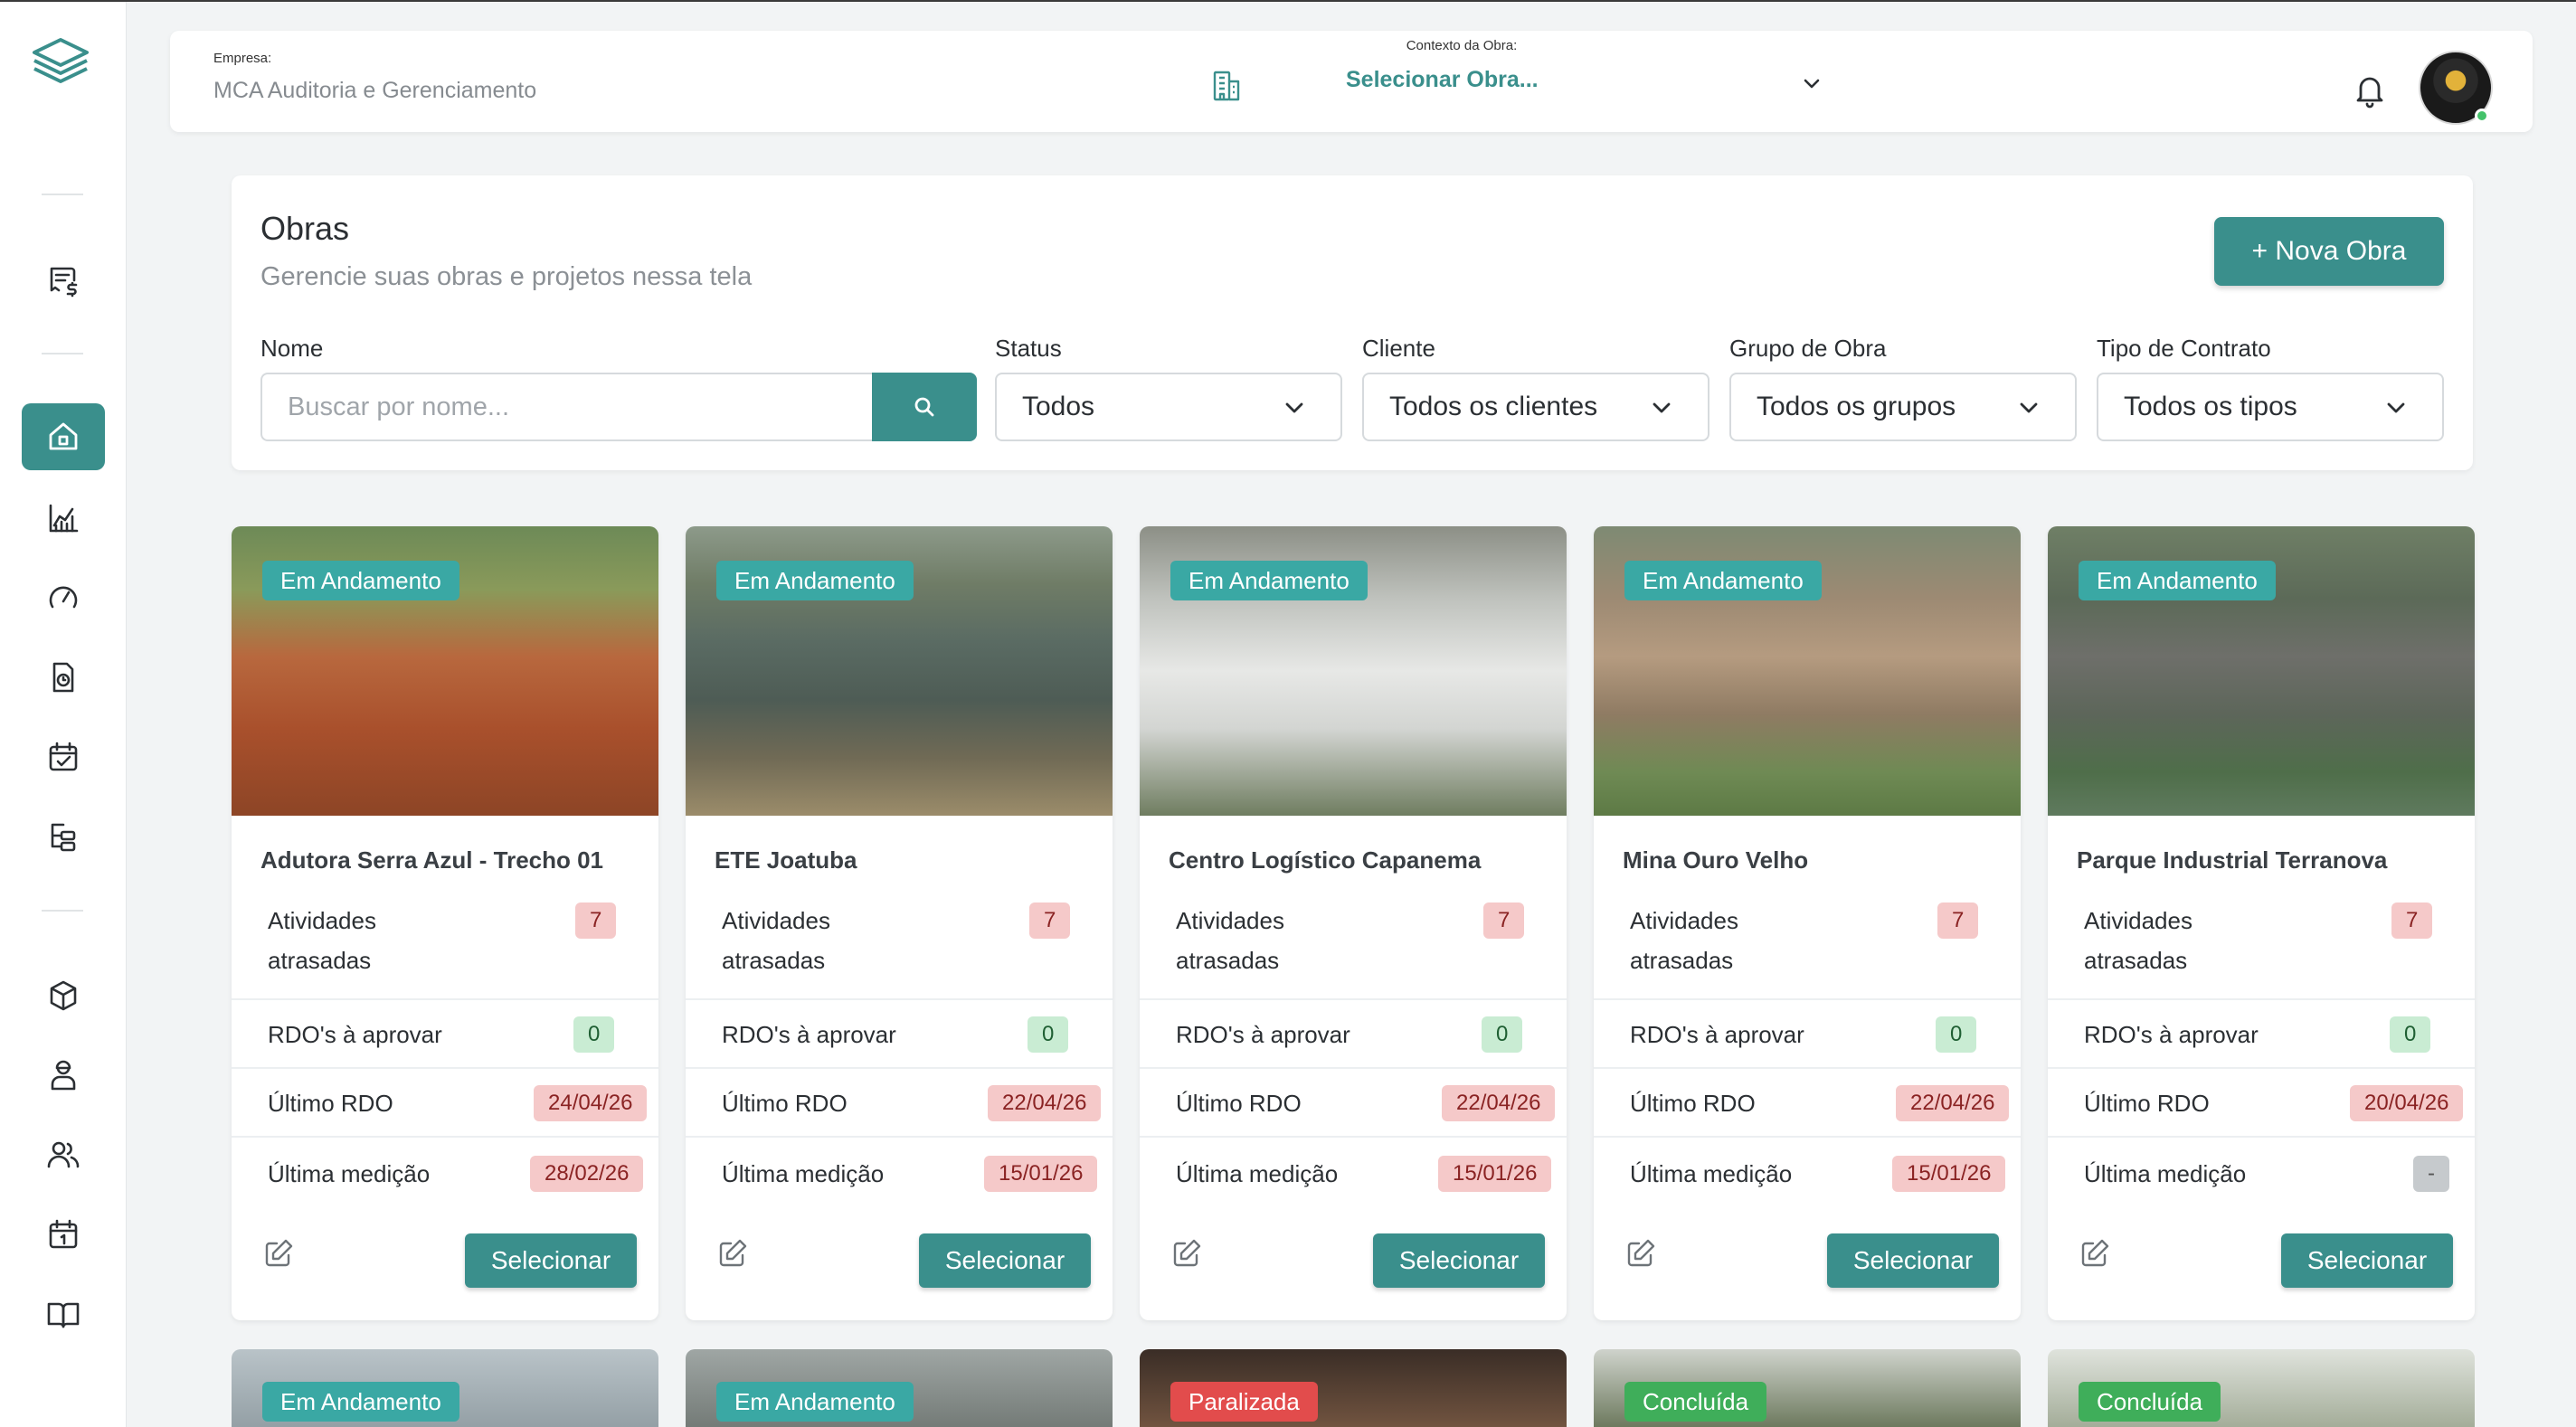 This screenshot has height=1427, width=2576. What do you see at coordinates (445, 1102) in the screenshot?
I see `ultimo-rdo-row: Último RDO 24/04/26` at bounding box center [445, 1102].